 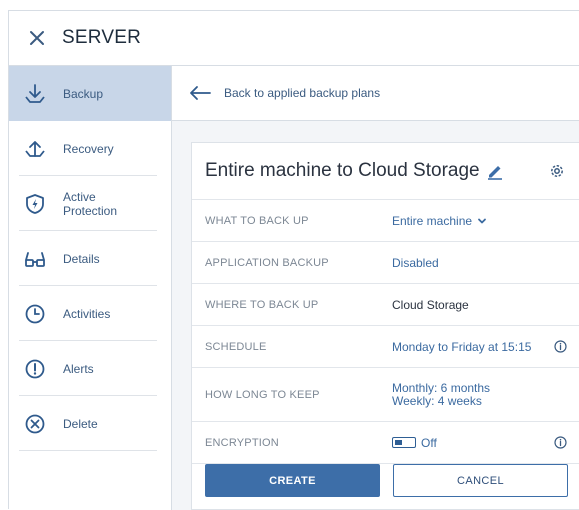 I want to click on application-backup-link: Disabled, so click(x=415, y=263).